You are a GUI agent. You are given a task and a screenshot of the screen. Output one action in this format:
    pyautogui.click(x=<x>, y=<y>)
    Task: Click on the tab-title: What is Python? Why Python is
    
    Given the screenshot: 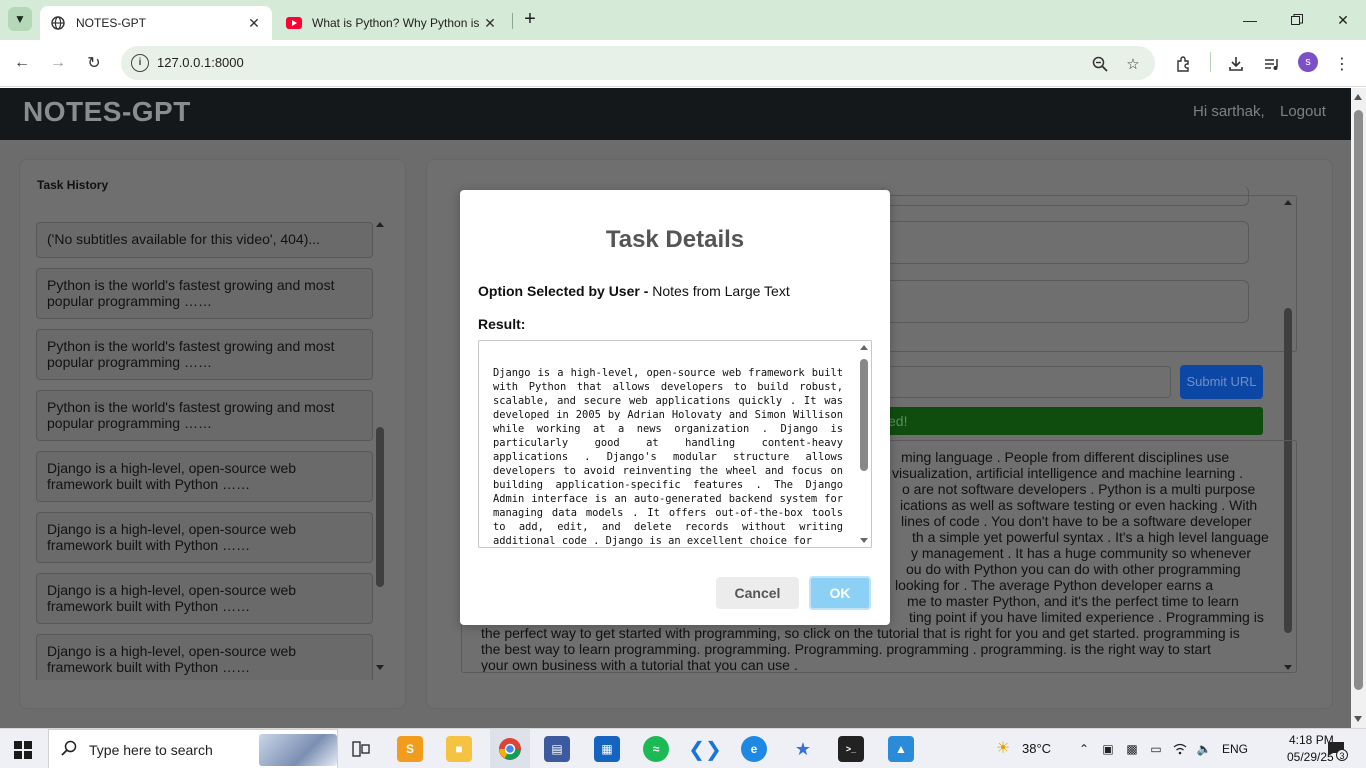 What is the action you would take?
    pyautogui.click(x=396, y=23)
    